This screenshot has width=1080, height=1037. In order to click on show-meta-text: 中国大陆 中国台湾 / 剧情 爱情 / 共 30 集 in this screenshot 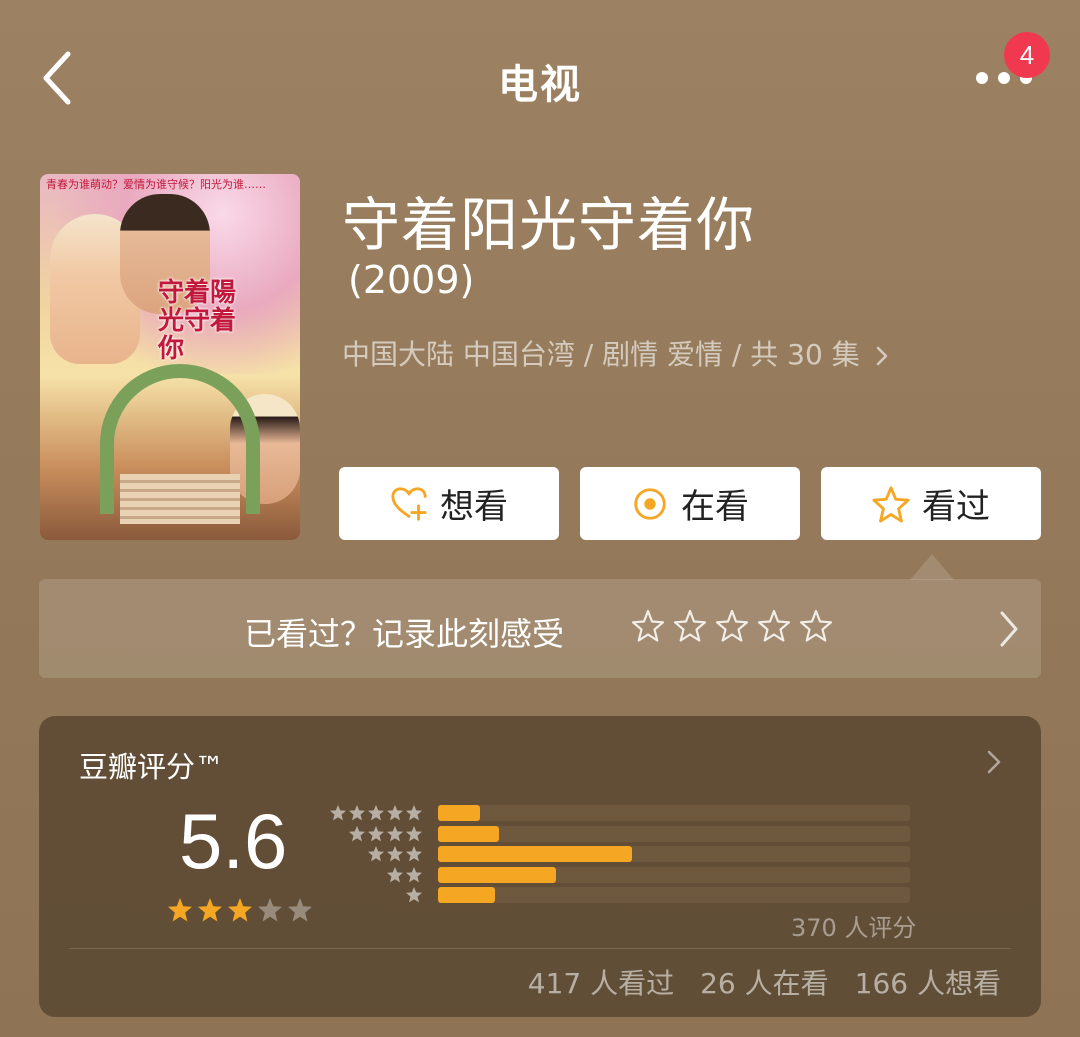, I will do `click(601, 354)`.